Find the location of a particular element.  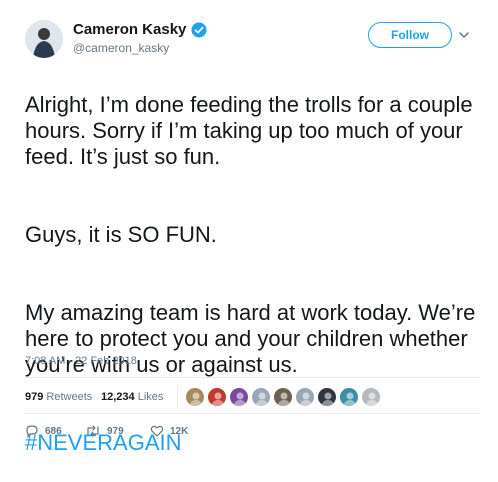

reply-count: 686 is located at coordinates (53, 431).